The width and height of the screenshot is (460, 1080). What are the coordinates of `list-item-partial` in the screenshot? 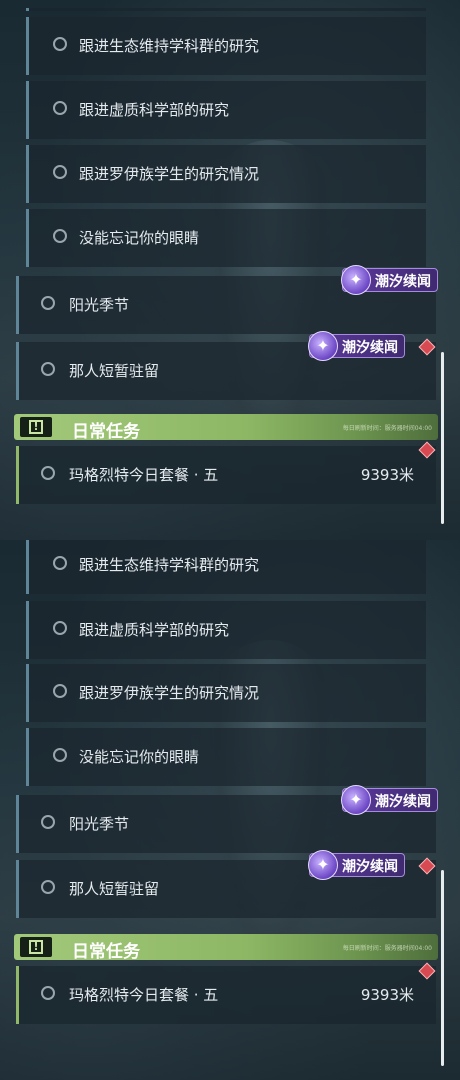 It's located at (226, 9).